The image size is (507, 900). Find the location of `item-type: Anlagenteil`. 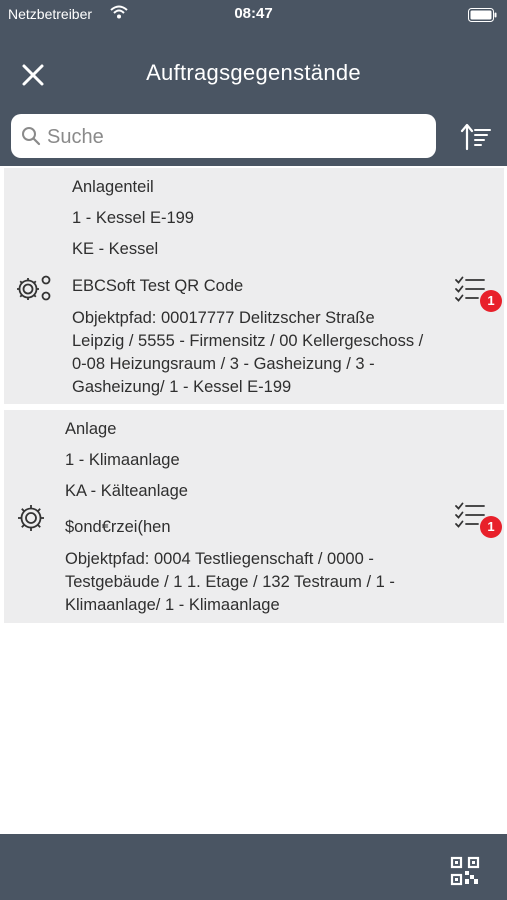

item-type: Anlagenteil is located at coordinates (113, 187).